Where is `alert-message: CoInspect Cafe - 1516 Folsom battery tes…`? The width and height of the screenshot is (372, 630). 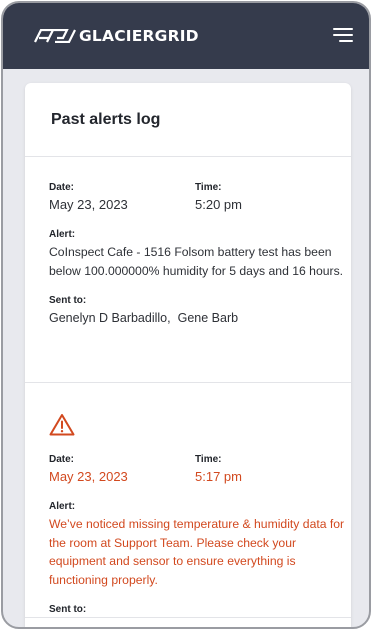
alert-message: CoInspect Cafe - 1516 Folsom battery tes… is located at coordinates (196, 261).